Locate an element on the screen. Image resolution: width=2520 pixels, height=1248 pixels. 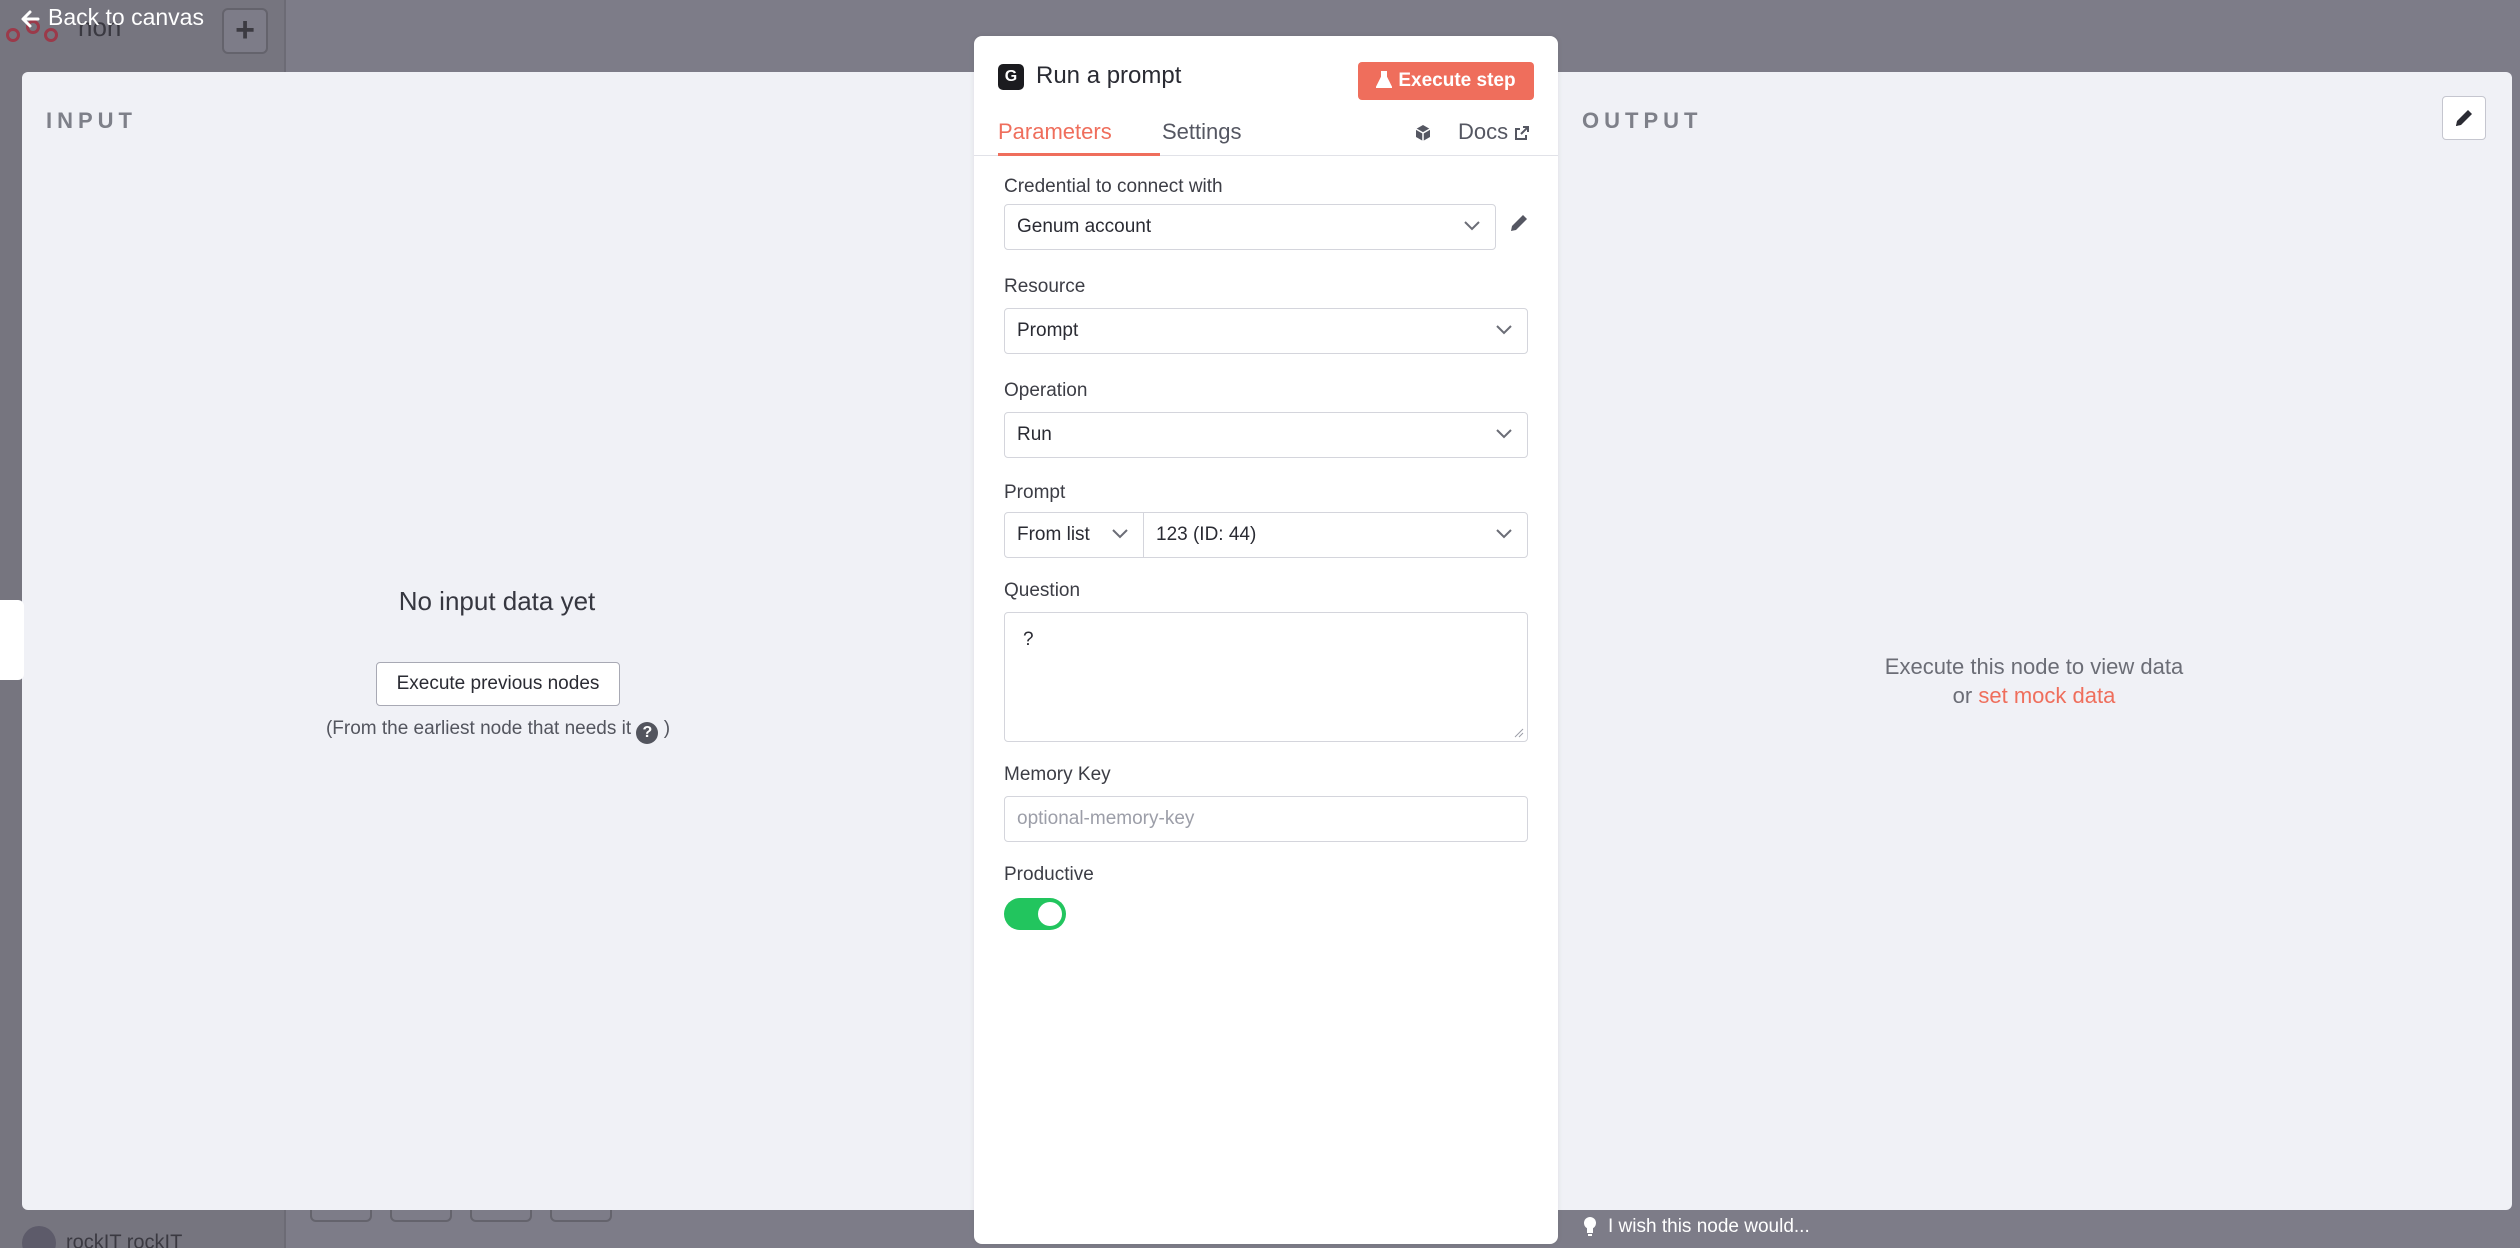
avatar is located at coordinates (39, 1237).